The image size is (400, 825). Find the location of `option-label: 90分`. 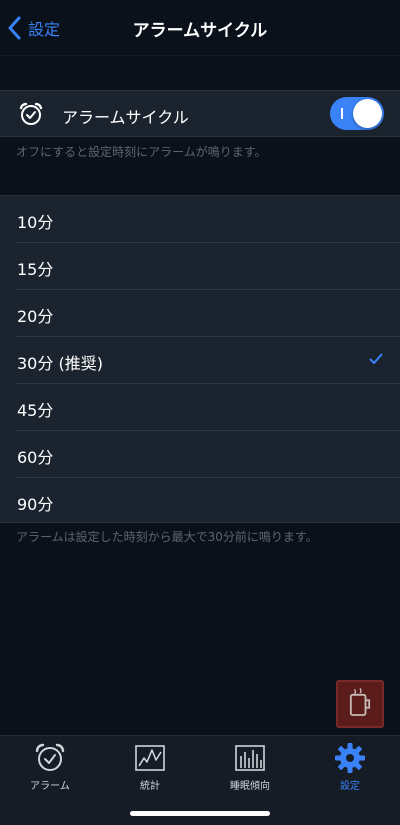

option-label: 90分 is located at coordinates (35, 504).